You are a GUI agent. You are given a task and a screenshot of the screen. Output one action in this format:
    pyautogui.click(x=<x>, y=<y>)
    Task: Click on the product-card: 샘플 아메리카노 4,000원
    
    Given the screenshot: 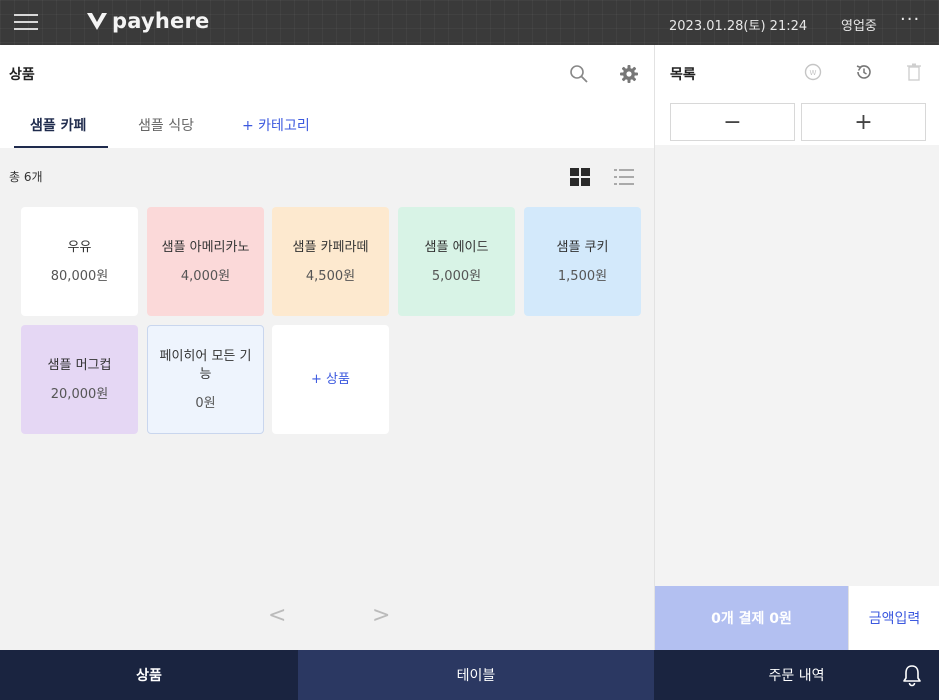 What is the action you would take?
    pyautogui.click(x=205, y=261)
    